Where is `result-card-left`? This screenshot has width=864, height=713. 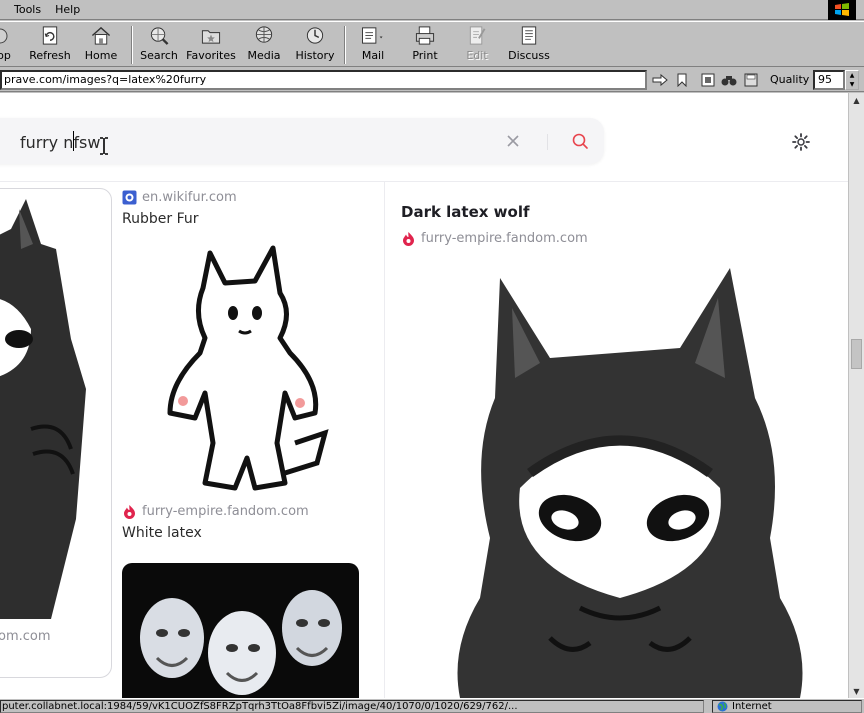
result-card-left is located at coordinates (56, 433).